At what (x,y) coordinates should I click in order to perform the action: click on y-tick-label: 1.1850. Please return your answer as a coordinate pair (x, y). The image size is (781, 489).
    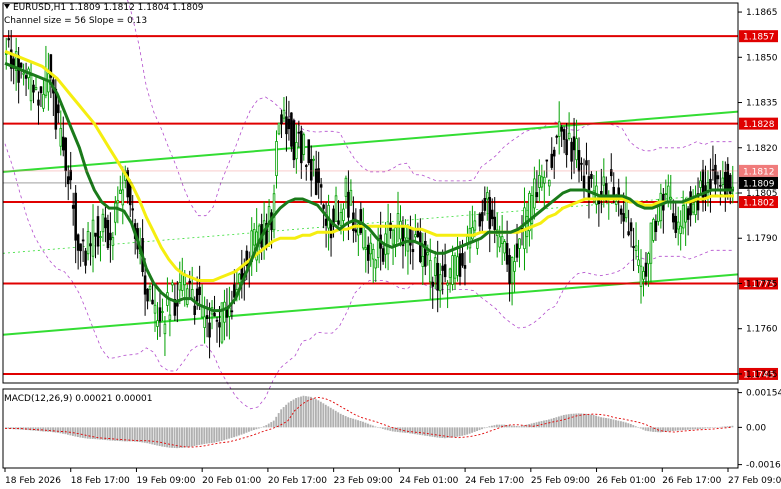
    Looking at the image, I should click on (762, 58).